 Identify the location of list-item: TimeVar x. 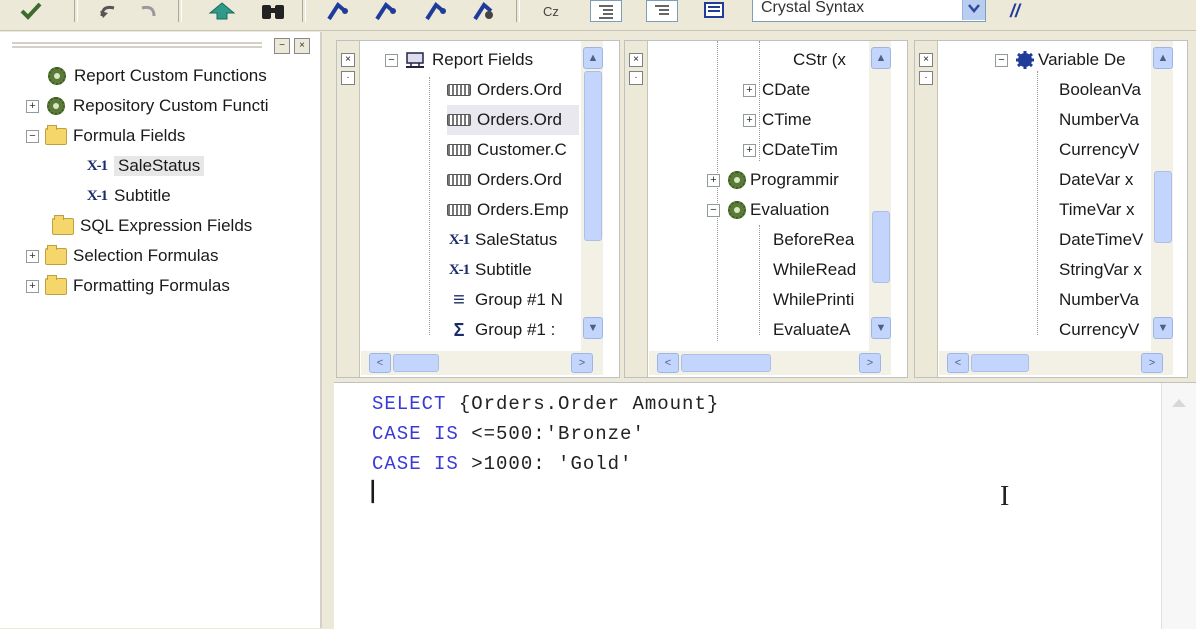
(1105, 210).